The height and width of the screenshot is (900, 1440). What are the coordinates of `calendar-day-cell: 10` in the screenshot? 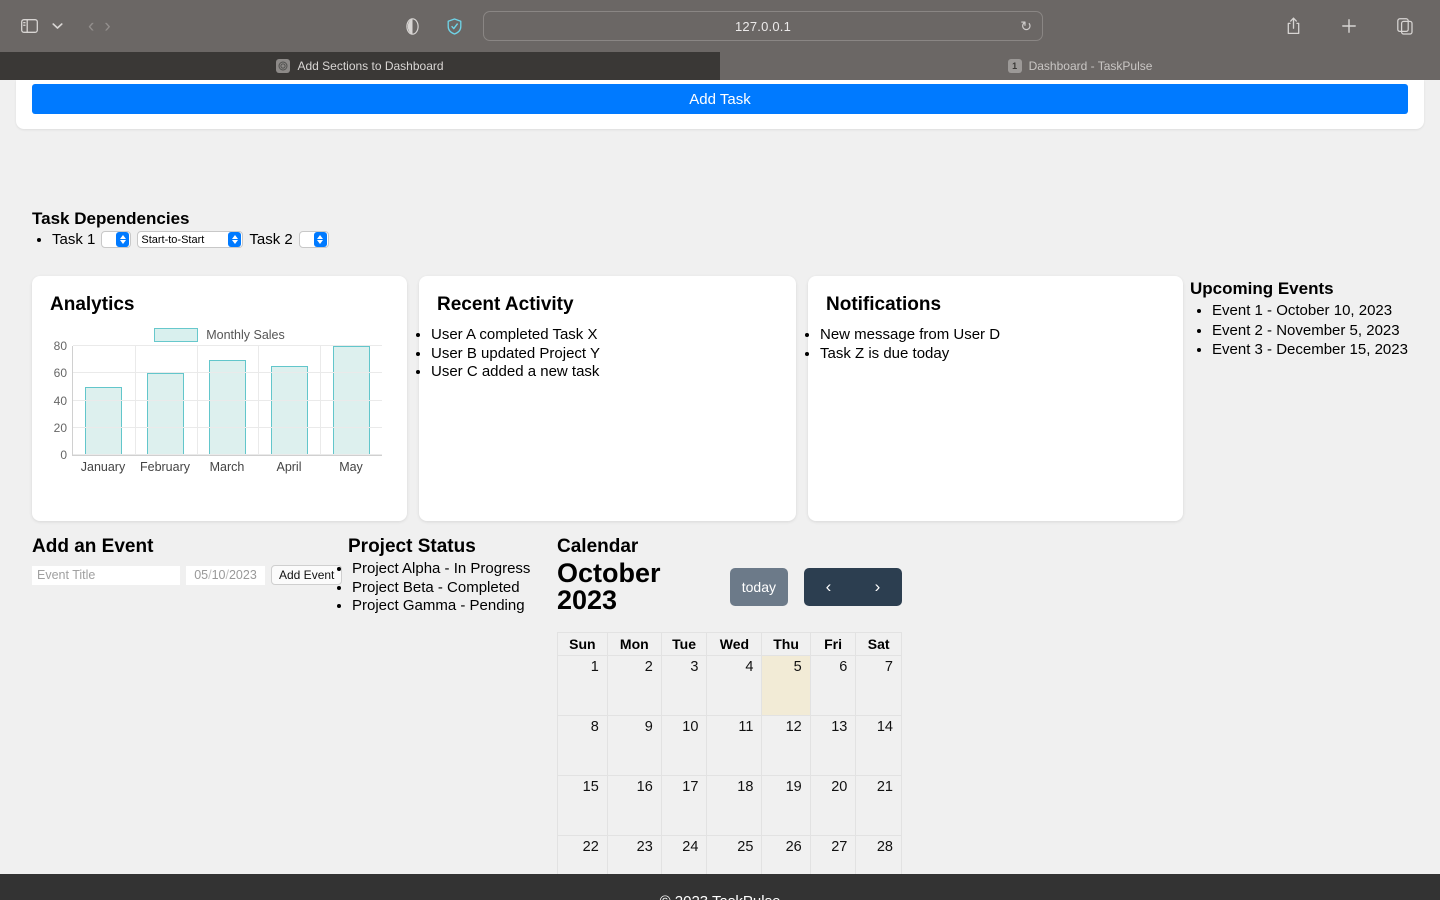 It's located at (684, 745).